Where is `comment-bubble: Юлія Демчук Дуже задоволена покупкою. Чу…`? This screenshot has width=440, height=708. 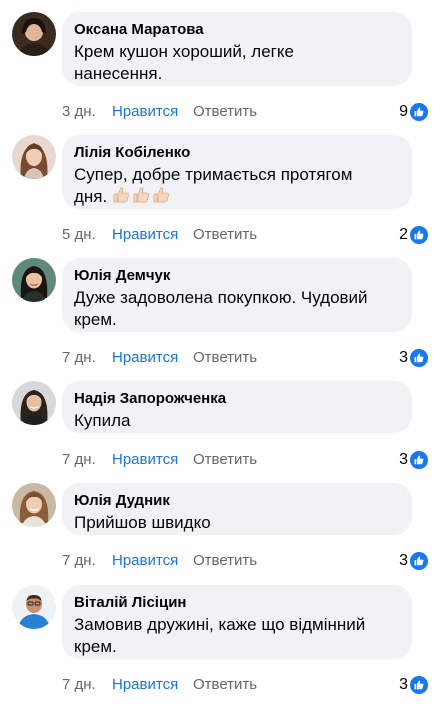 comment-bubble: Юлія Демчук Дуже задоволена покупкою. Чу… is located at coordinates (237, 295).